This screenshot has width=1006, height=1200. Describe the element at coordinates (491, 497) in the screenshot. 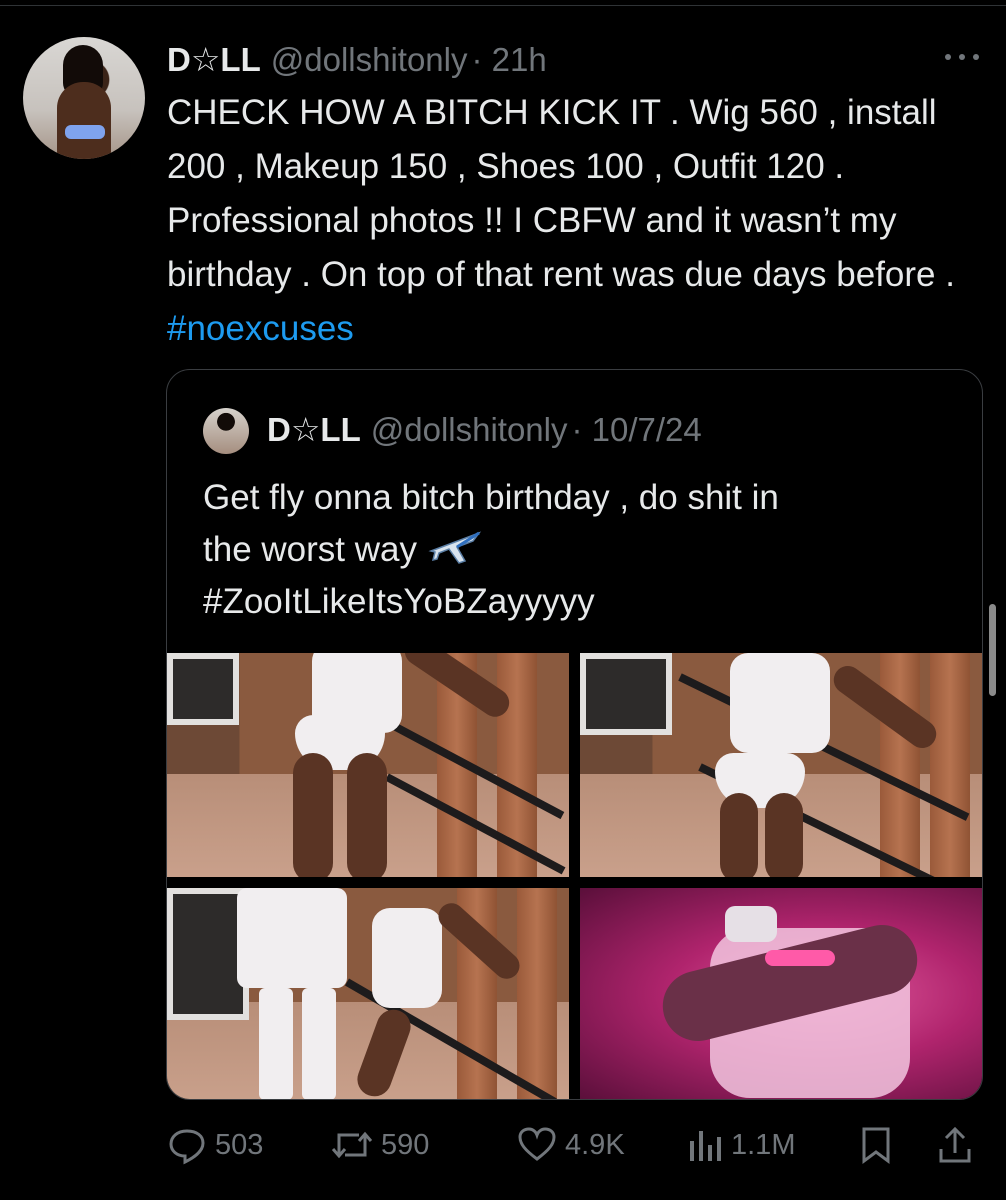

I see `quoted-text-line: Get fly onna bitch birthday , do shit in` at that location.